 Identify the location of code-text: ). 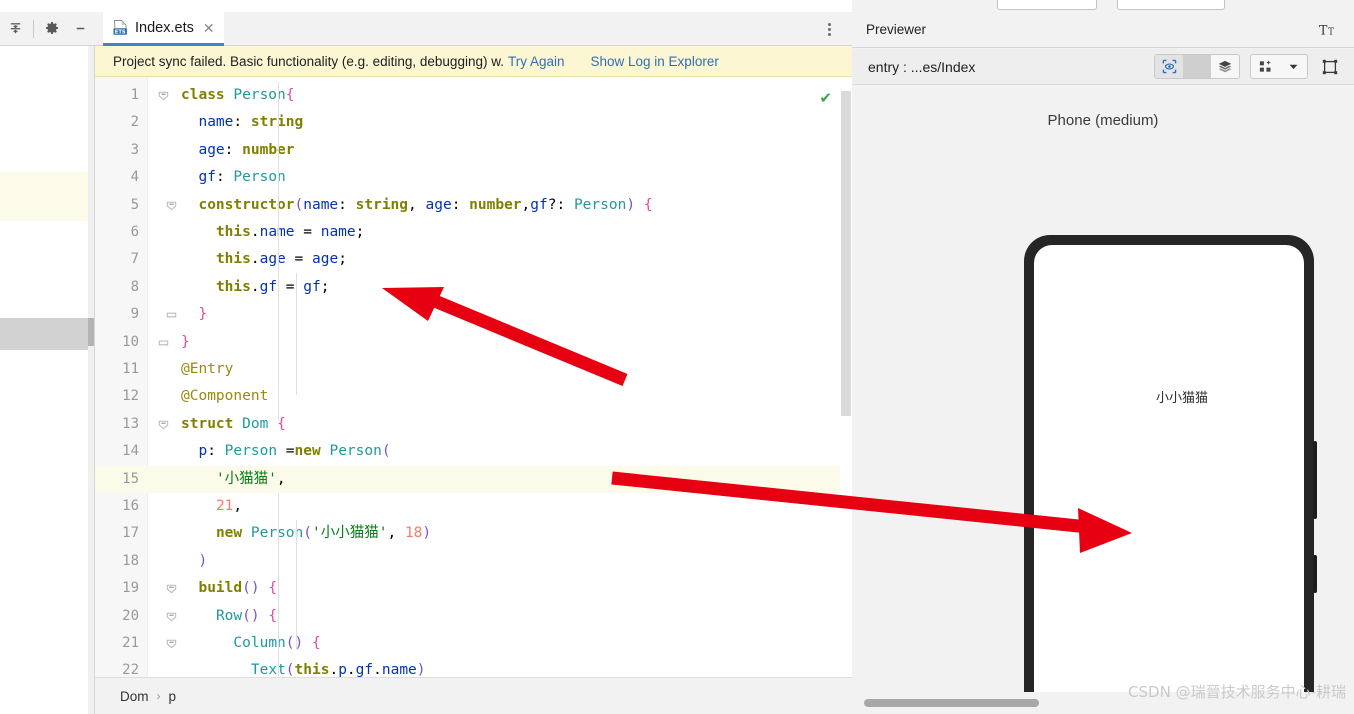
(194, 561).